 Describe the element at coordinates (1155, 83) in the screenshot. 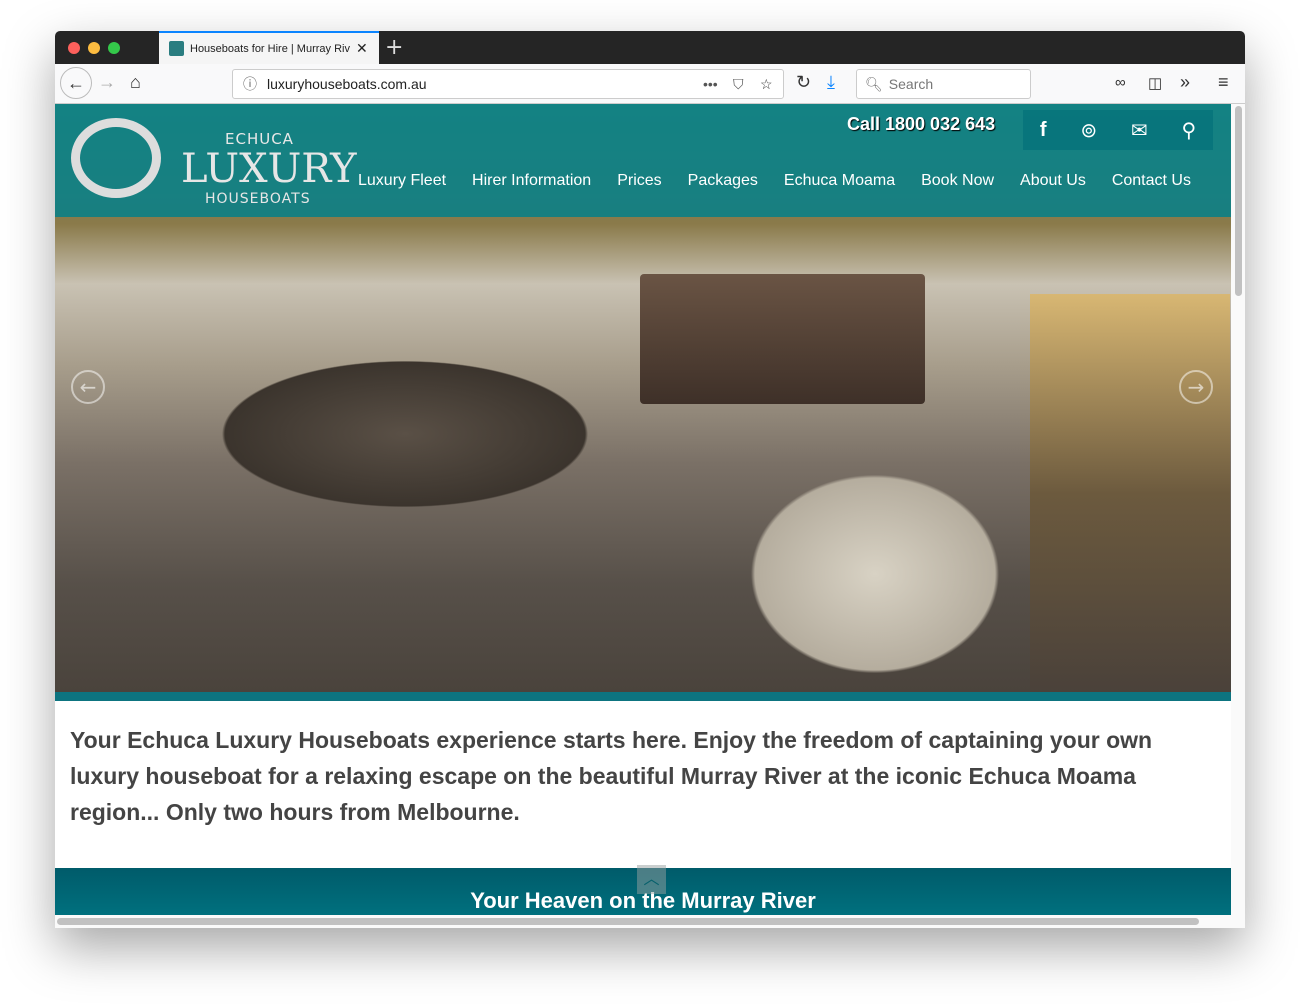

I see `sidebar-icon: ◫` at that location.